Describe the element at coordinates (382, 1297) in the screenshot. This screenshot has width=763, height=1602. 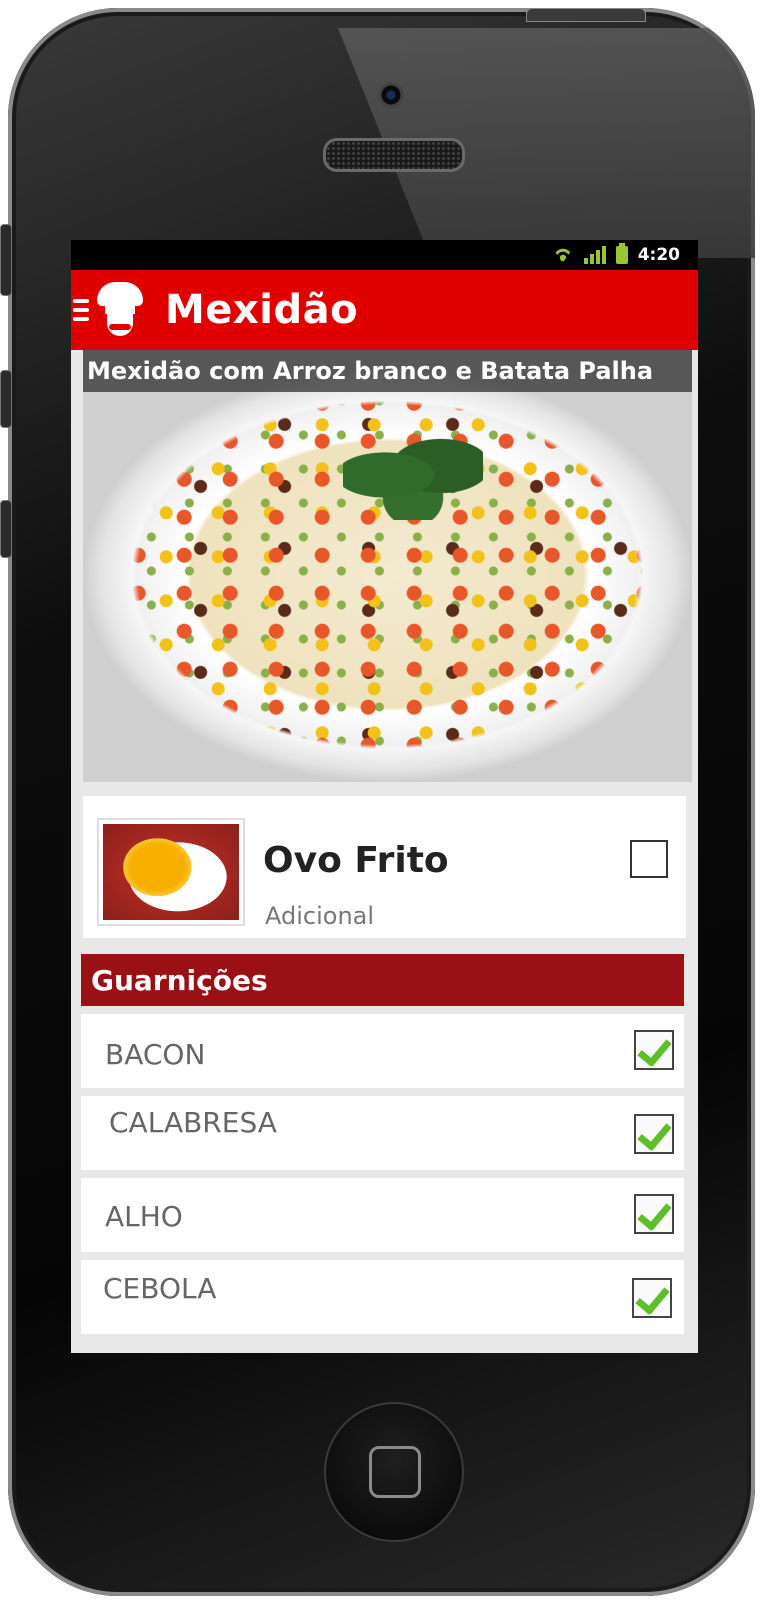
I see `garnish-row-cebola: CEBOLA` at that location.